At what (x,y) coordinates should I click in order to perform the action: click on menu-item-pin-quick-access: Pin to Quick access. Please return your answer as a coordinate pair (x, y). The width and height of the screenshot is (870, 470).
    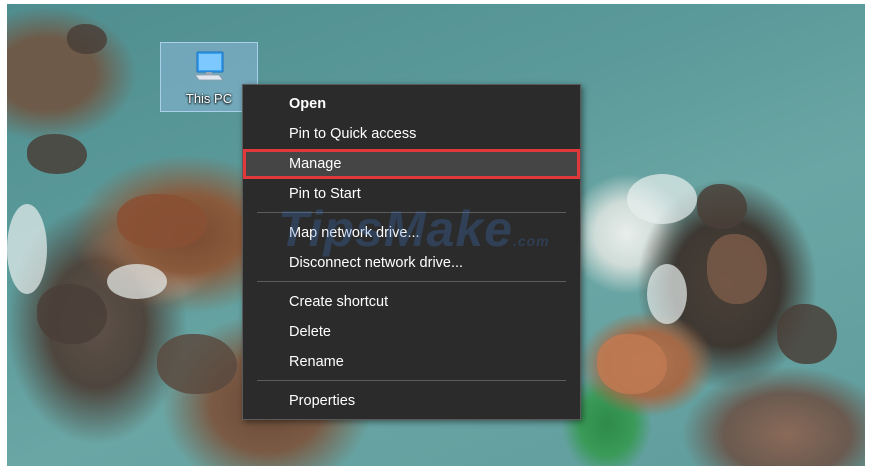
    Looking at the image, I should click on (411, 134).